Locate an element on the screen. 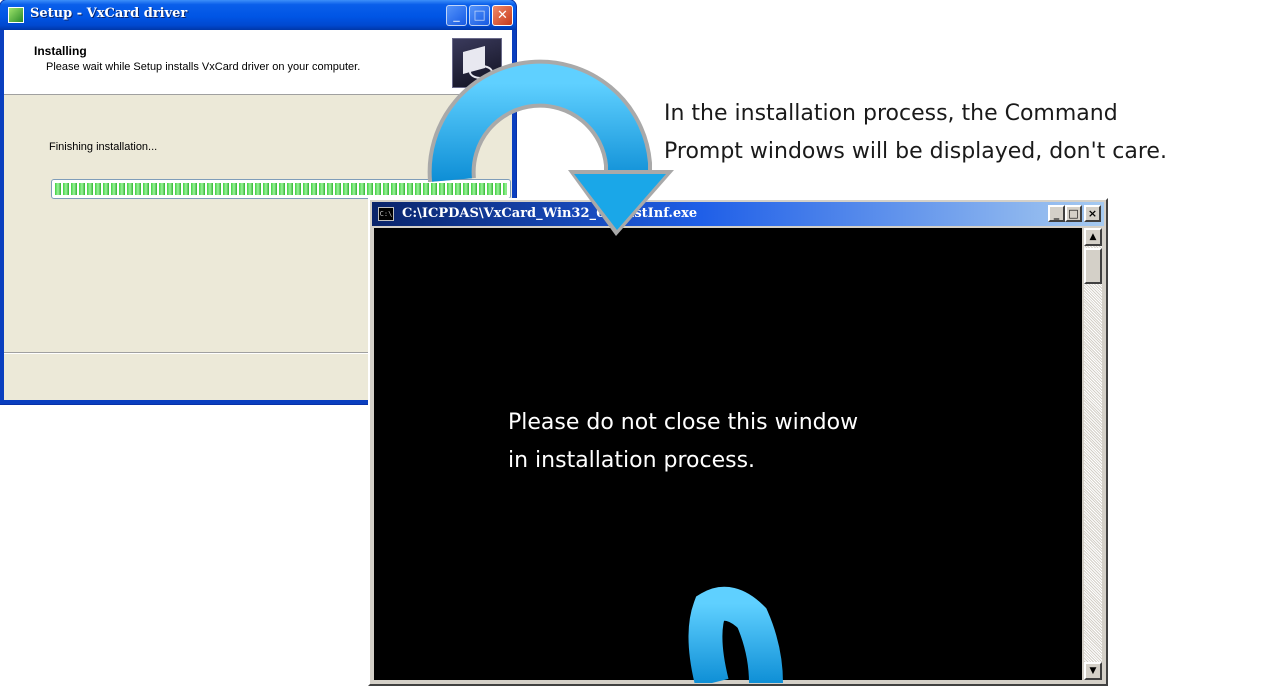 The width and height of the screenshot is (1266, 686). progress-bar is located at coordinates (281, 189).